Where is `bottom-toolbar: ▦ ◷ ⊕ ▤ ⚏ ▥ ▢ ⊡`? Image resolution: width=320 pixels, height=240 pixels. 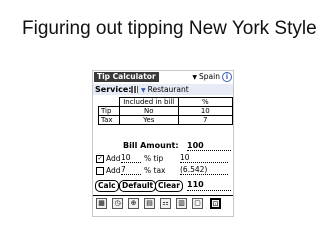 bottom-toolbar: ▦ ◷ ⊕ ▤ ⚏ ▥ ▢ ⊡ is located at coordinates (163, 203).